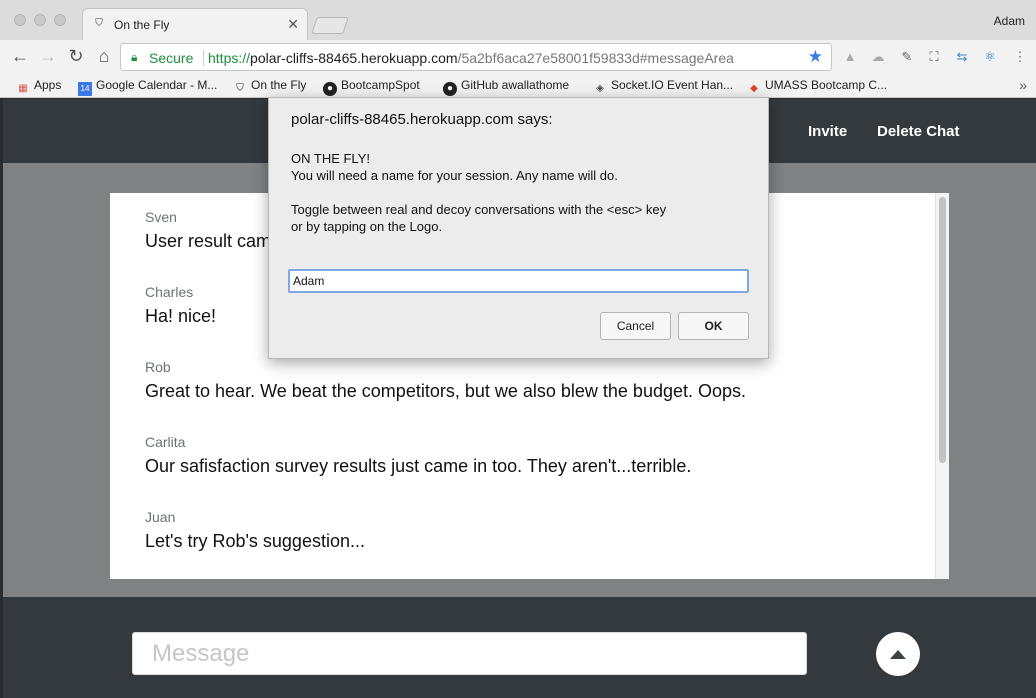 The image size is (1036, 698). Describe the element at coordinates (171, 58) in the screenshot. I see `secure-label: Secure` at that location.